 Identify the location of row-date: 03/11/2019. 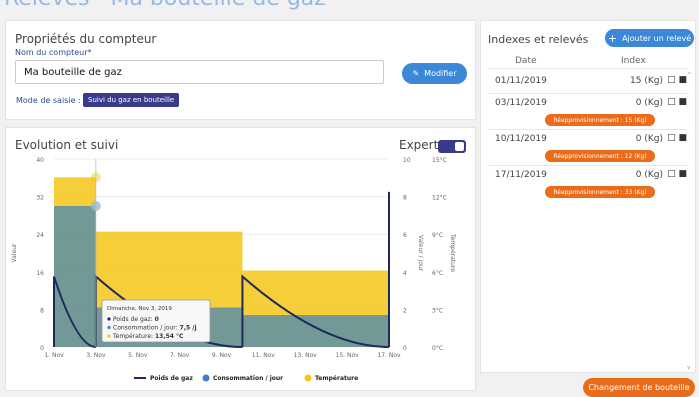
(521, 103).